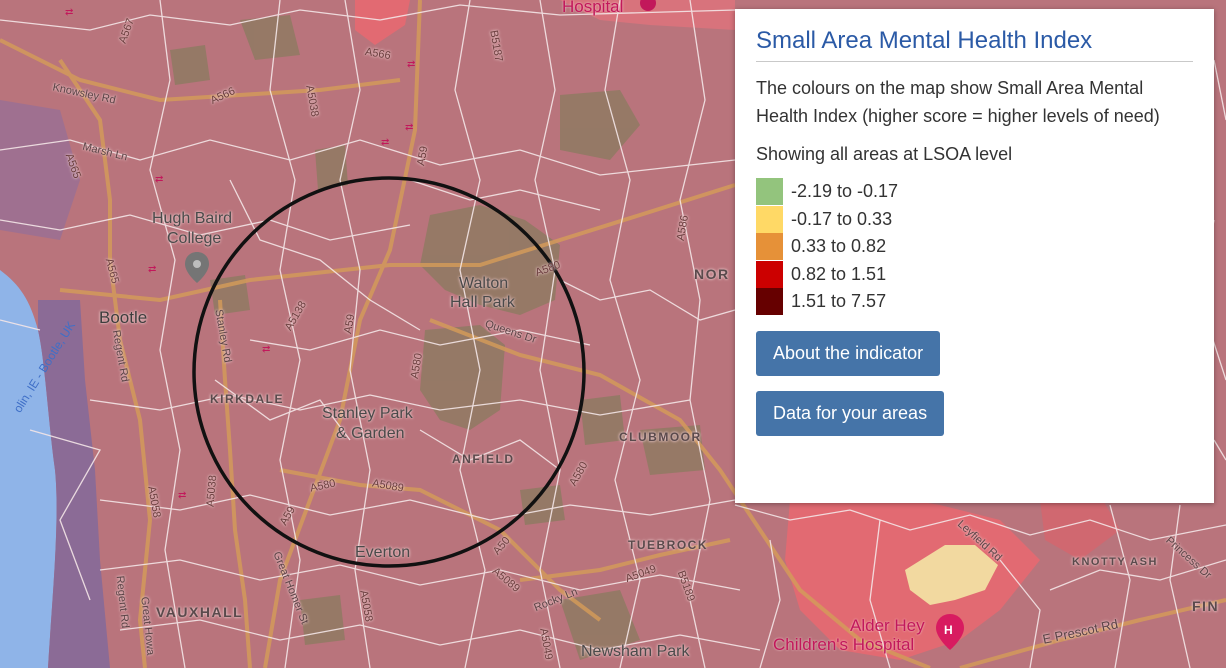  I want to click on label-knotty-ash: KNOTTY ASH, so click(1115, 562).